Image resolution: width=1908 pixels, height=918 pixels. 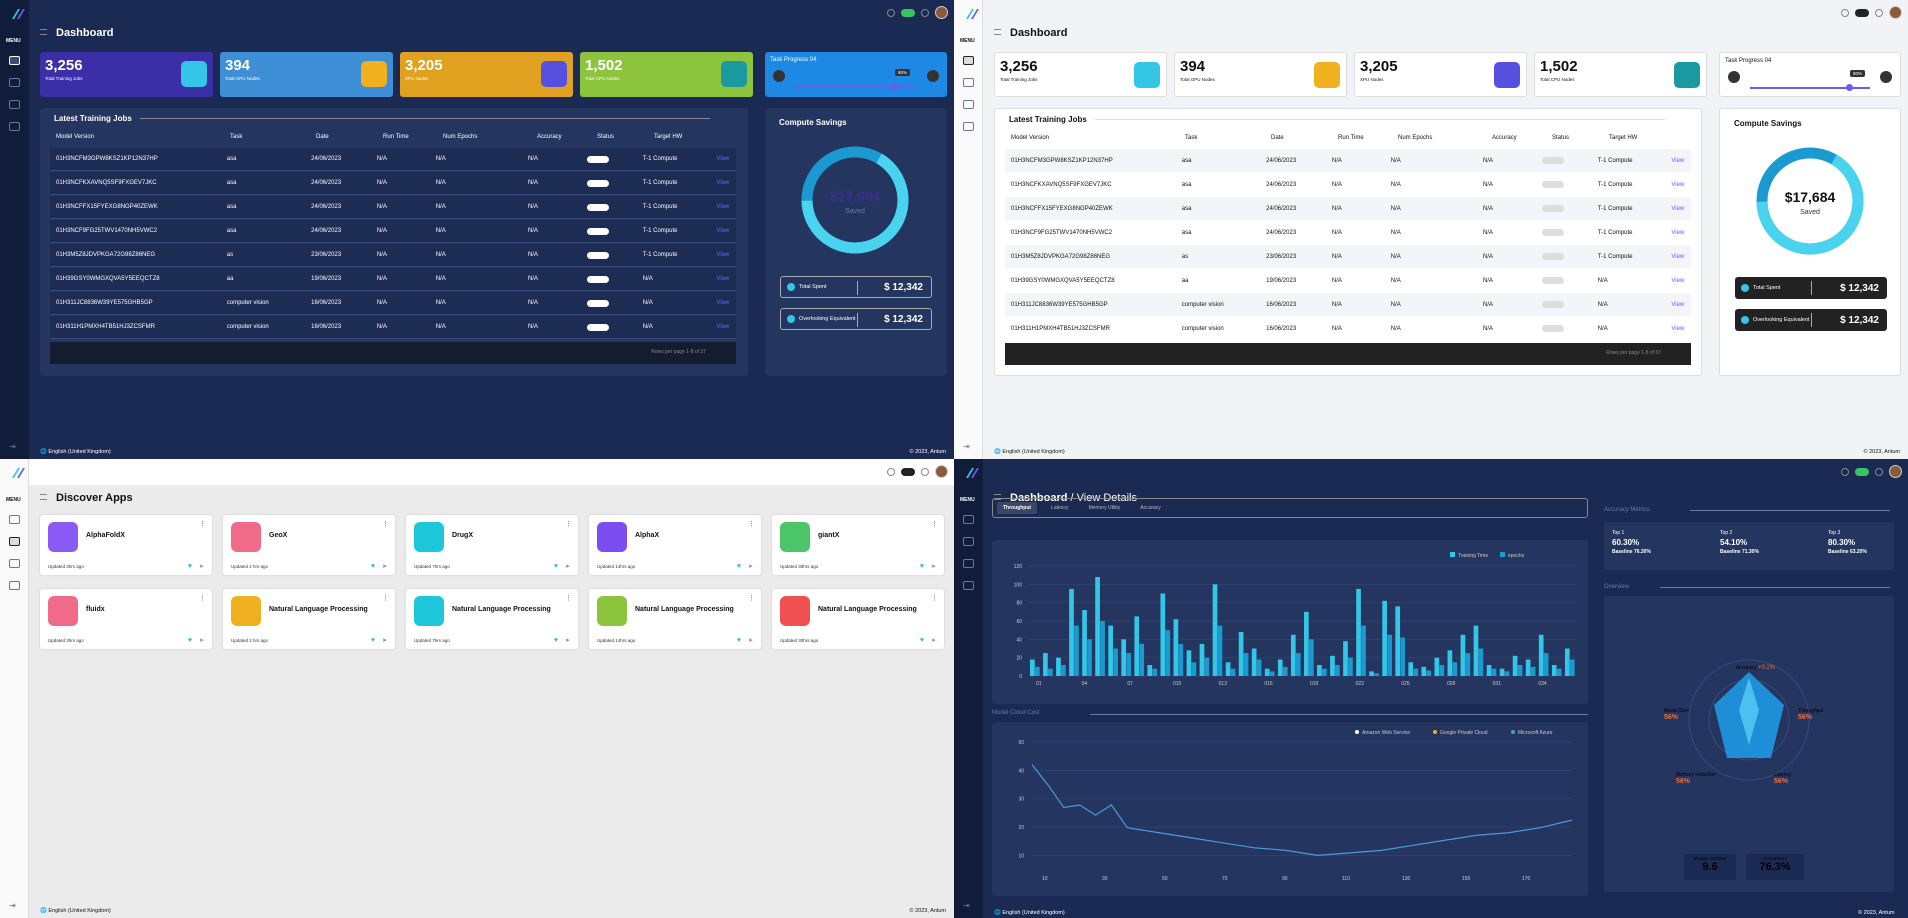 I want to click on tab-accuracy: Accuracy, so click(x=1150, y=508).